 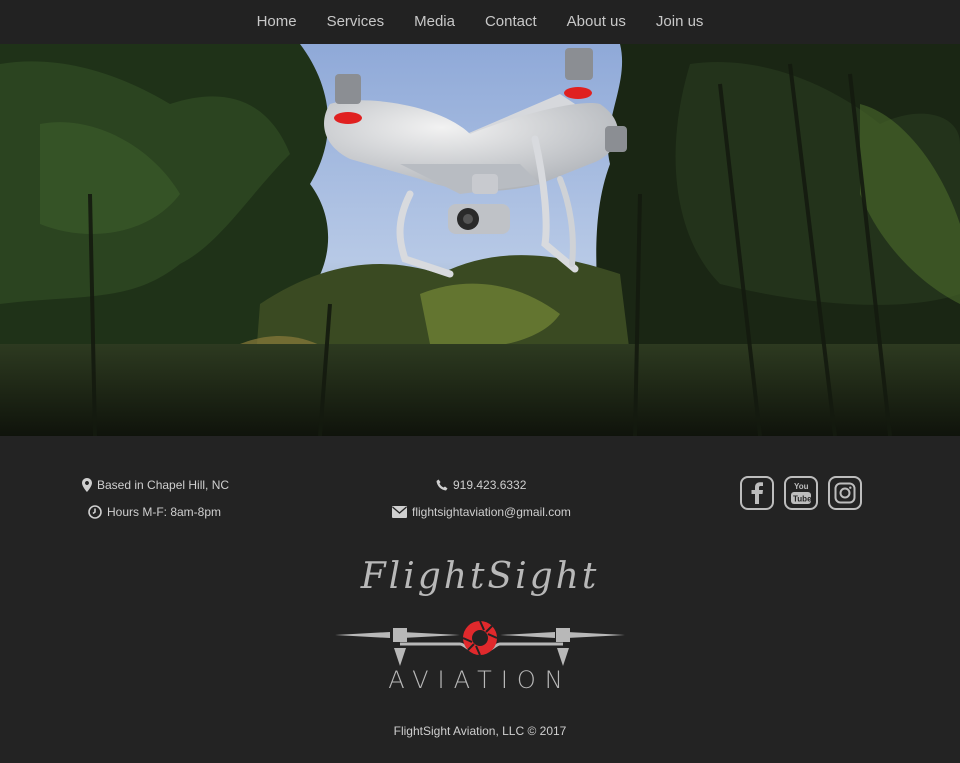 What do you see at coordinates (480, 680) in the screenshot?
I see `logo-word-text: AVIATION` at bounding box center [480, 680].